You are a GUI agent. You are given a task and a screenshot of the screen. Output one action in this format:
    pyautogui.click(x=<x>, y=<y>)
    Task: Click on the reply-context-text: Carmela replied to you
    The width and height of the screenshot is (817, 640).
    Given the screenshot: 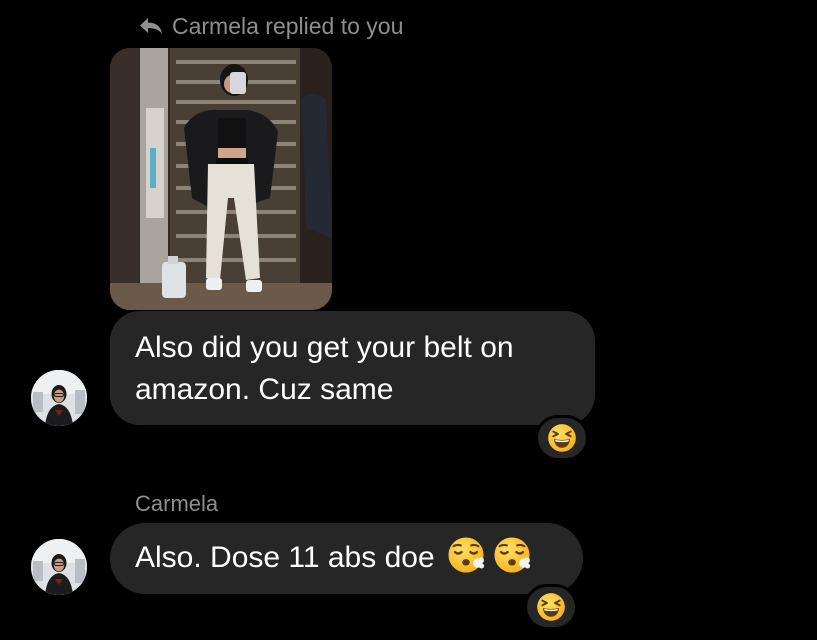 What is the action you would take?
    pyautogui.click(x=288, y=25)
    